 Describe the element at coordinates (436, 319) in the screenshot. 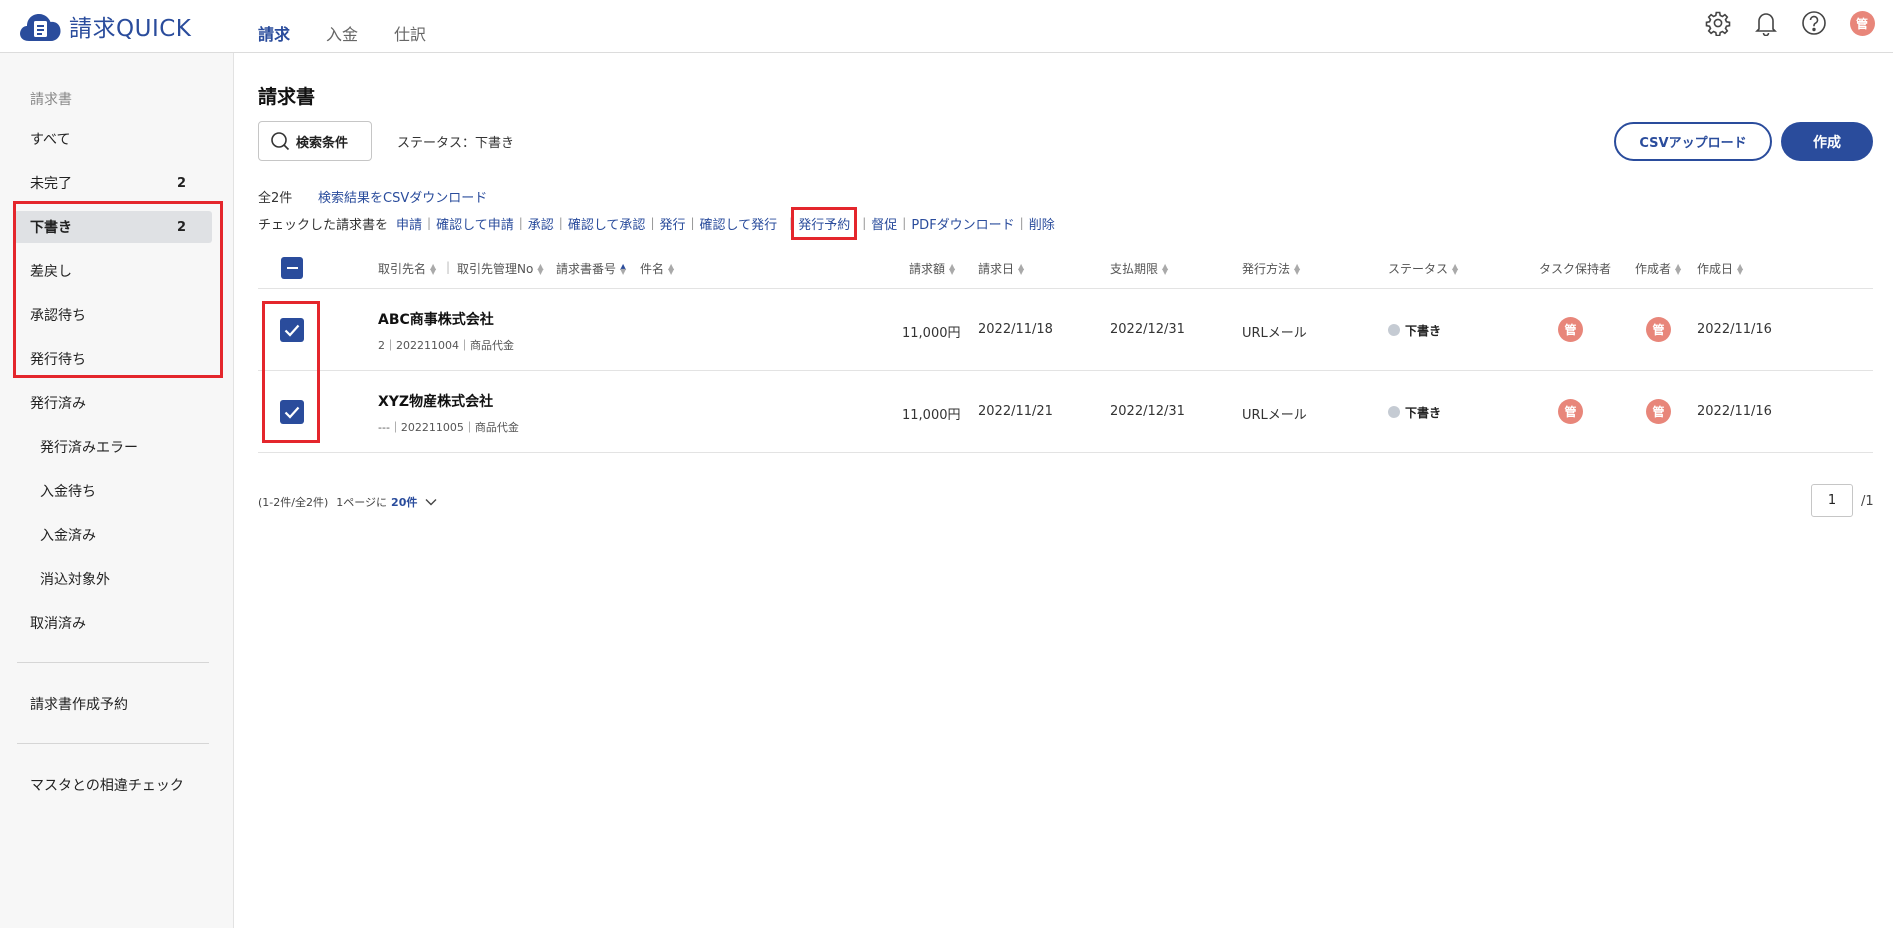

I see `client-name: ABC商事株式会社` at that location.